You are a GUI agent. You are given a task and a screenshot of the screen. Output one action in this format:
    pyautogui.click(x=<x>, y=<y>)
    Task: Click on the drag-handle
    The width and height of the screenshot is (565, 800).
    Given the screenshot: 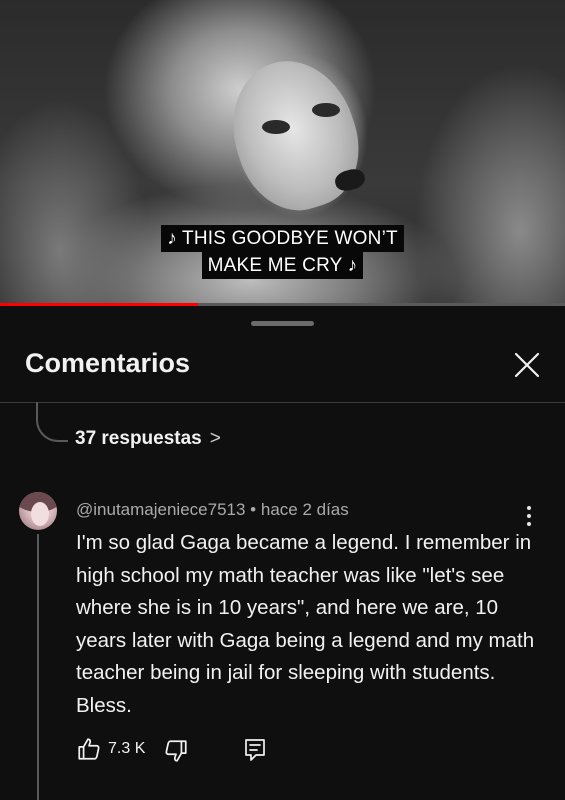 What is the action you would take?
    pyautogui.click(x=282, y=323)
    